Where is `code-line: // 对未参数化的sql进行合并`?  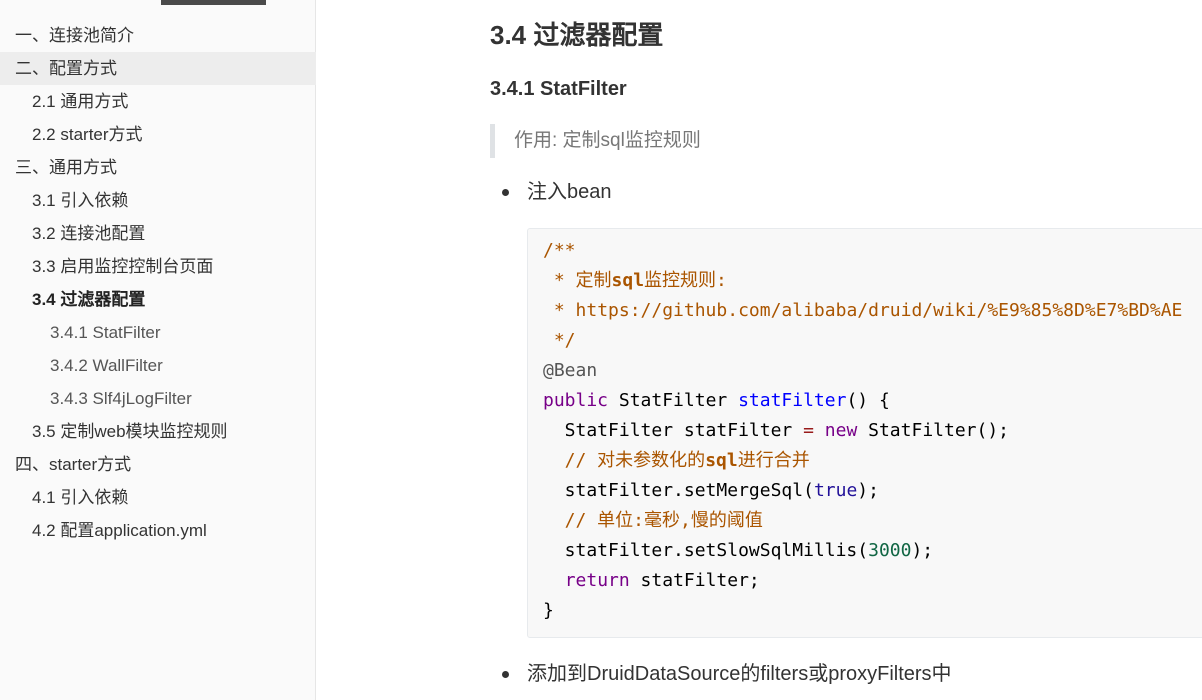
code-line: // 对未参数化的sql进行合并 is located at coordinates (862, 461).